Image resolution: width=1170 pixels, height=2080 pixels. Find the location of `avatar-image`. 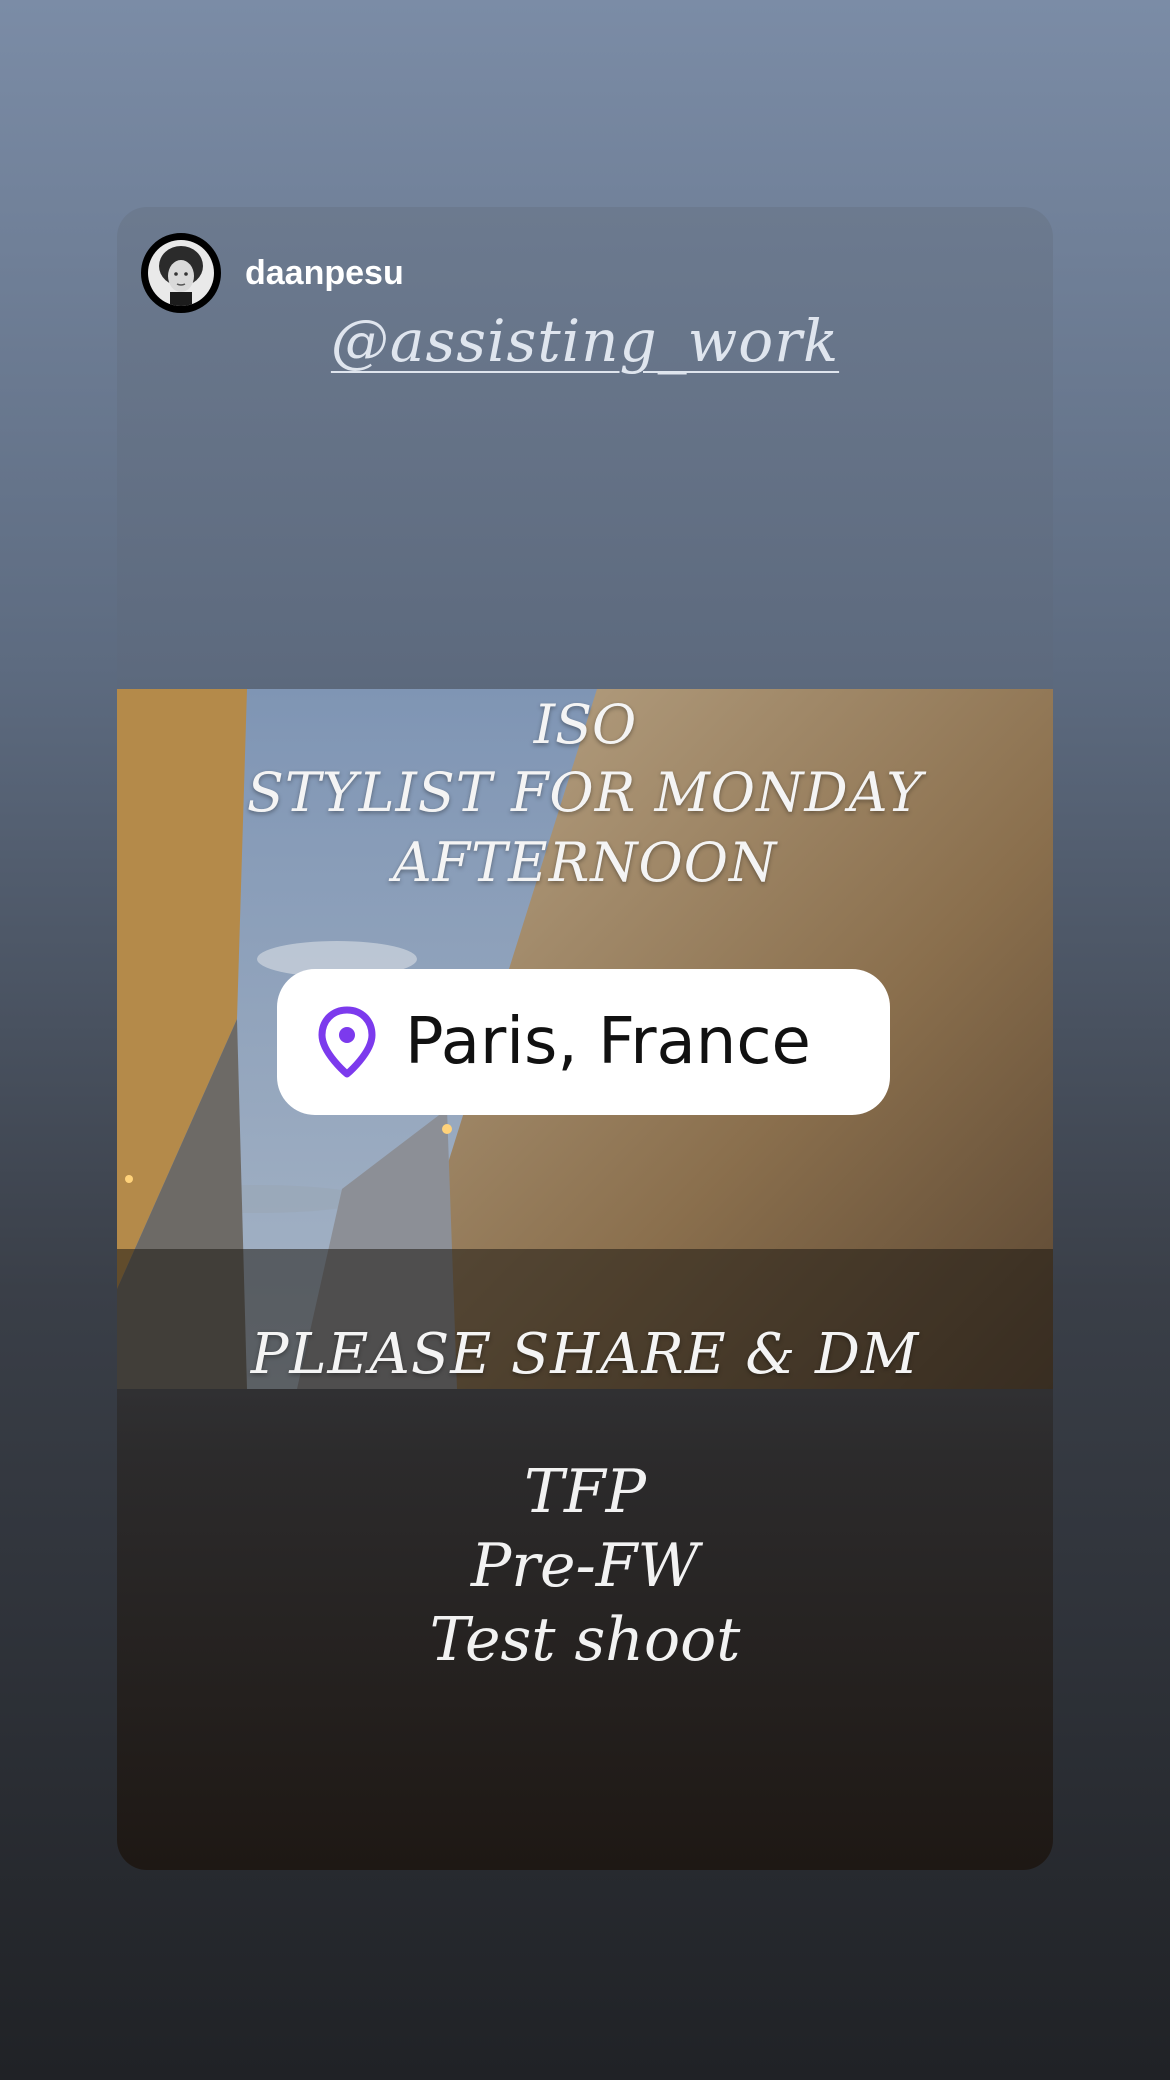

avatar-image is located at coordinates (181, 273).